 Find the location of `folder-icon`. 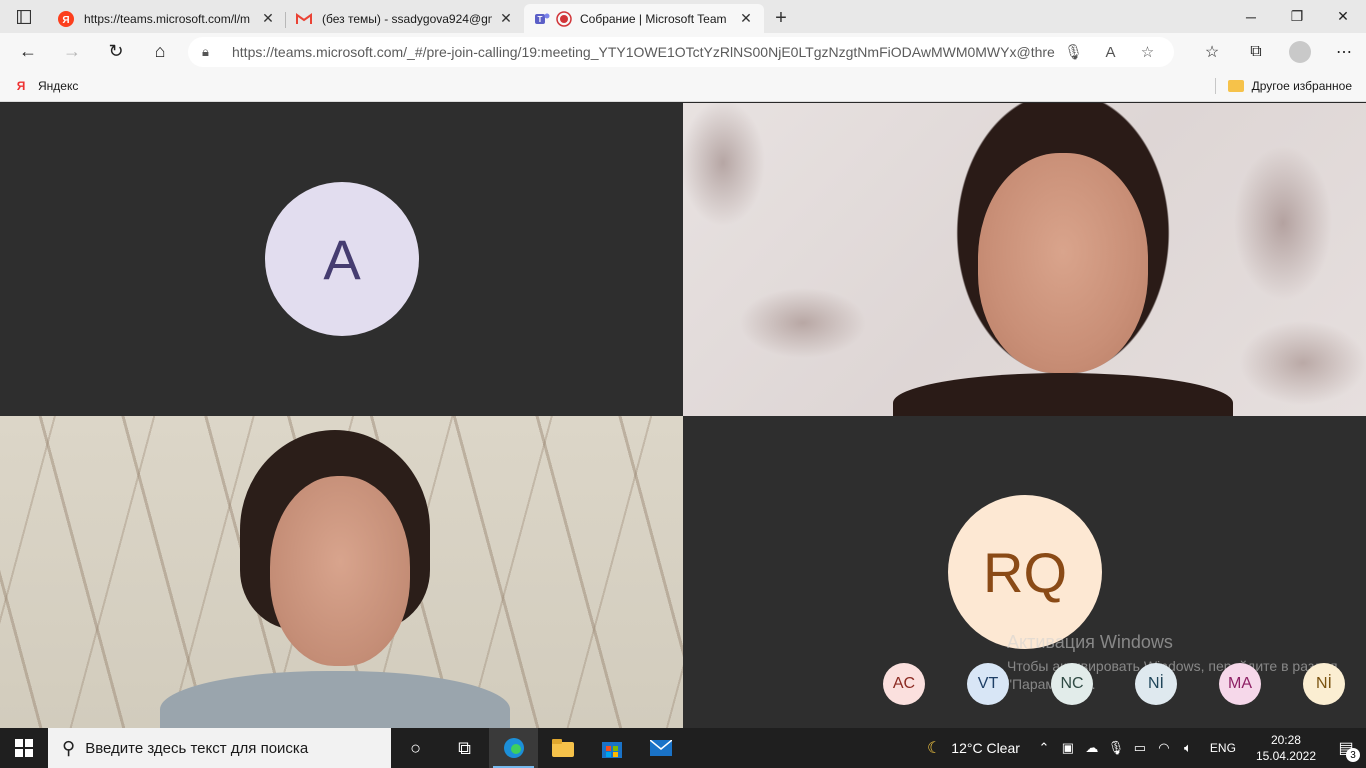

folder-icon is located at coordinates (1235, 85).